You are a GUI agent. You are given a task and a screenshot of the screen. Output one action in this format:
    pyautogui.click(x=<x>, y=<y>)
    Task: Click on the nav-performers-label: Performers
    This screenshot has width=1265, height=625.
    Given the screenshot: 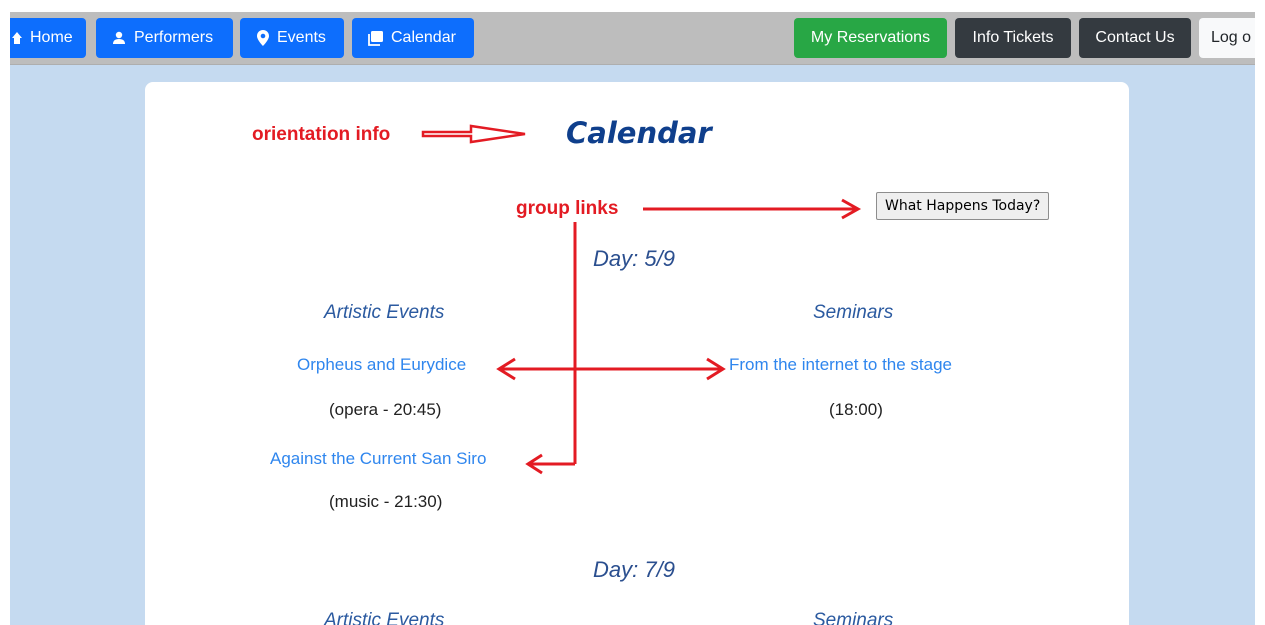 What is the action you would take?
    pyautogui.click(x=174, y=37)
    